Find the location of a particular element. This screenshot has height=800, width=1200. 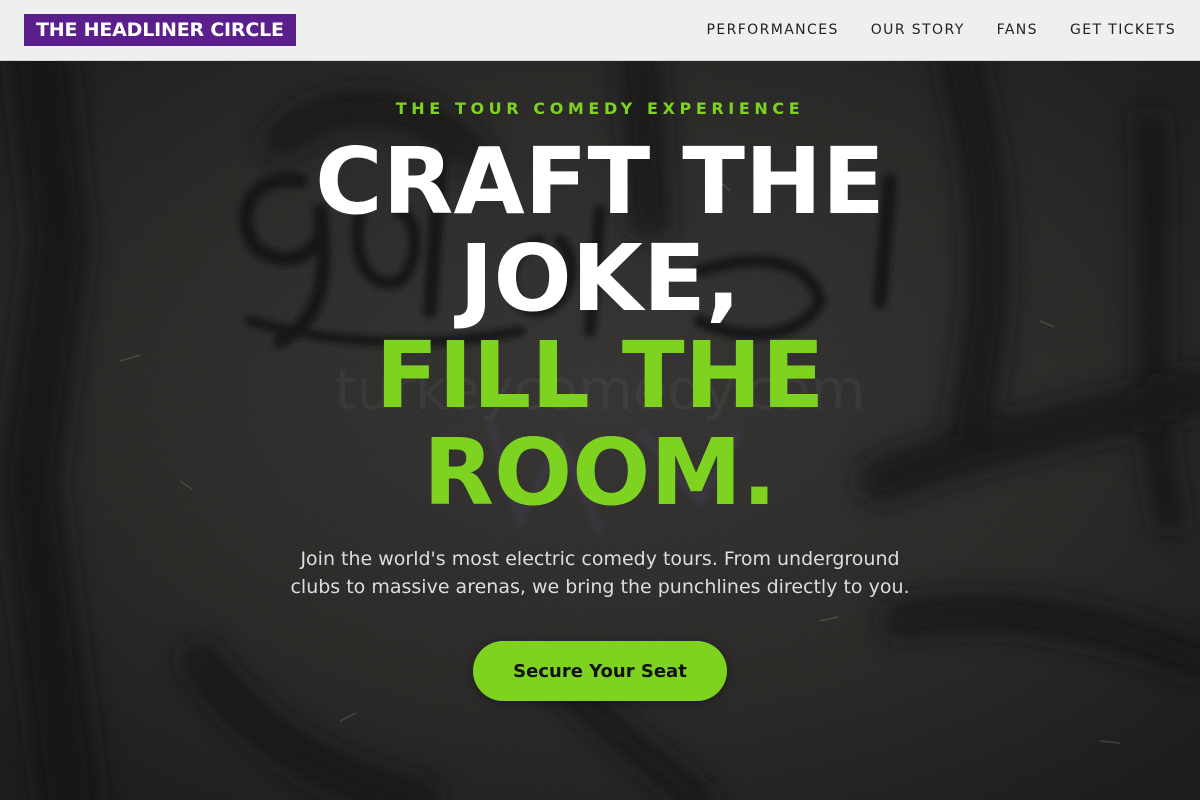

secure-seat-button: Secure Your Seat is located at coordinates (600, 671).